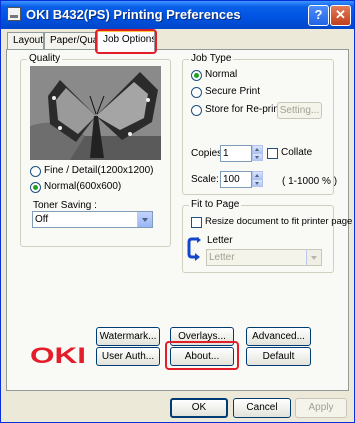 Image resolution: width=355 pixels, height=423 pixels. Describe the element at coordinates (211, 58) in the screenshot. I see `job-type-group-label: Job Type` at that location.